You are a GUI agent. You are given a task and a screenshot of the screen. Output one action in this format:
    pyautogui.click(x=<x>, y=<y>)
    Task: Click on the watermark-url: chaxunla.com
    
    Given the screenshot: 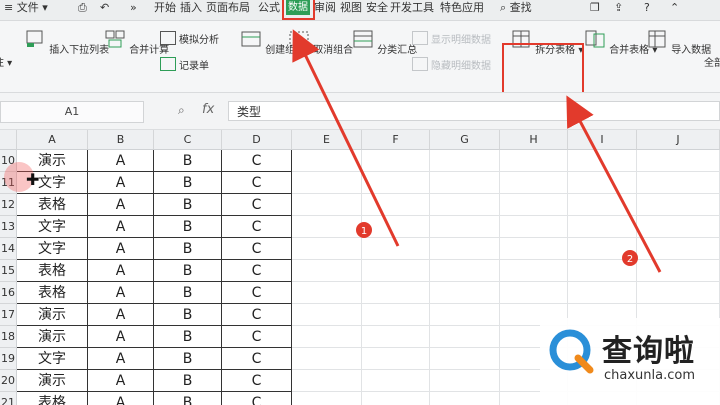 What is the action you would take?
    pyautogui.click(x=649, y=375)
    